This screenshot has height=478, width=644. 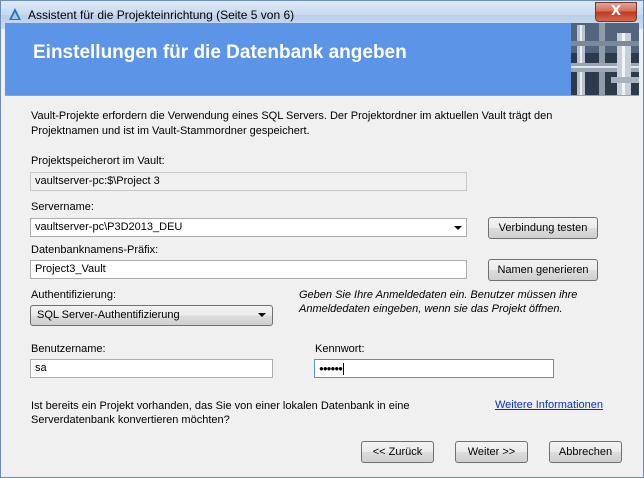 I want to click on close-icon: X, so click(x=616, y=11).